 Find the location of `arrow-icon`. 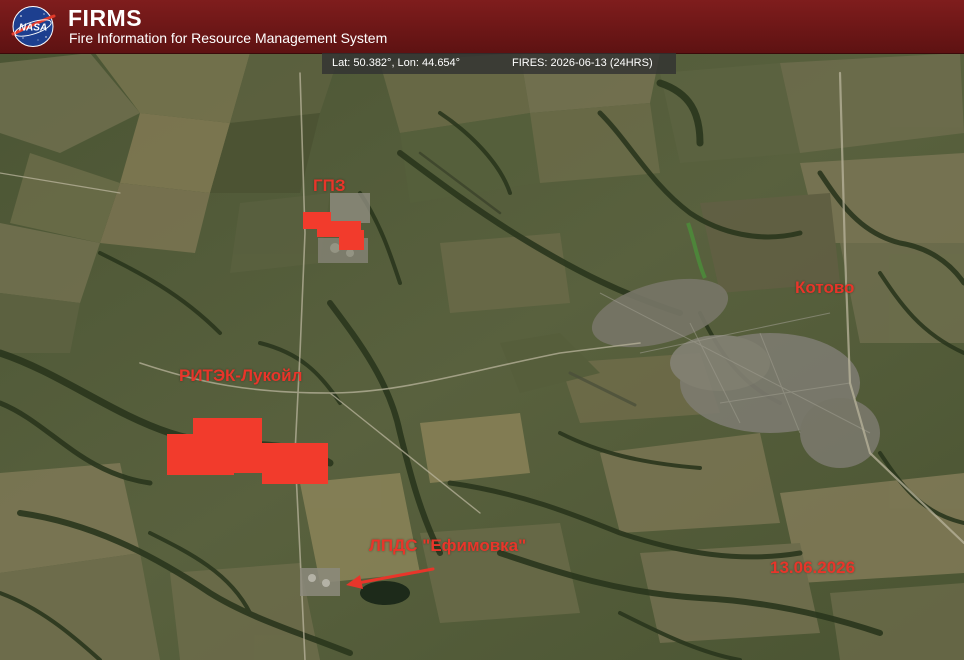

arrow-icon is located at coordinates (390, 578).